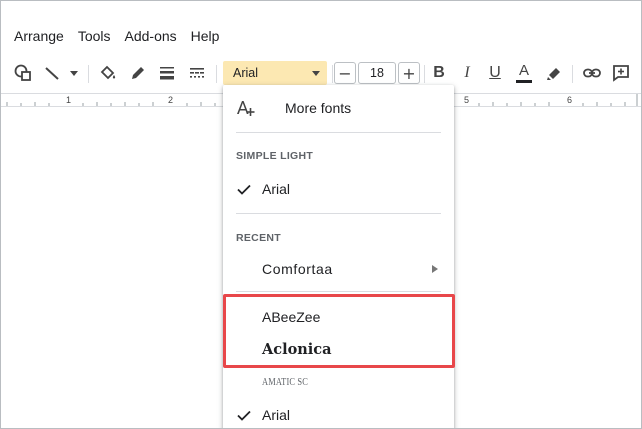  Describe the element at coordinates (338, 189) in the screenshot. I see `font-item-theme-arial: Arial` at that location.